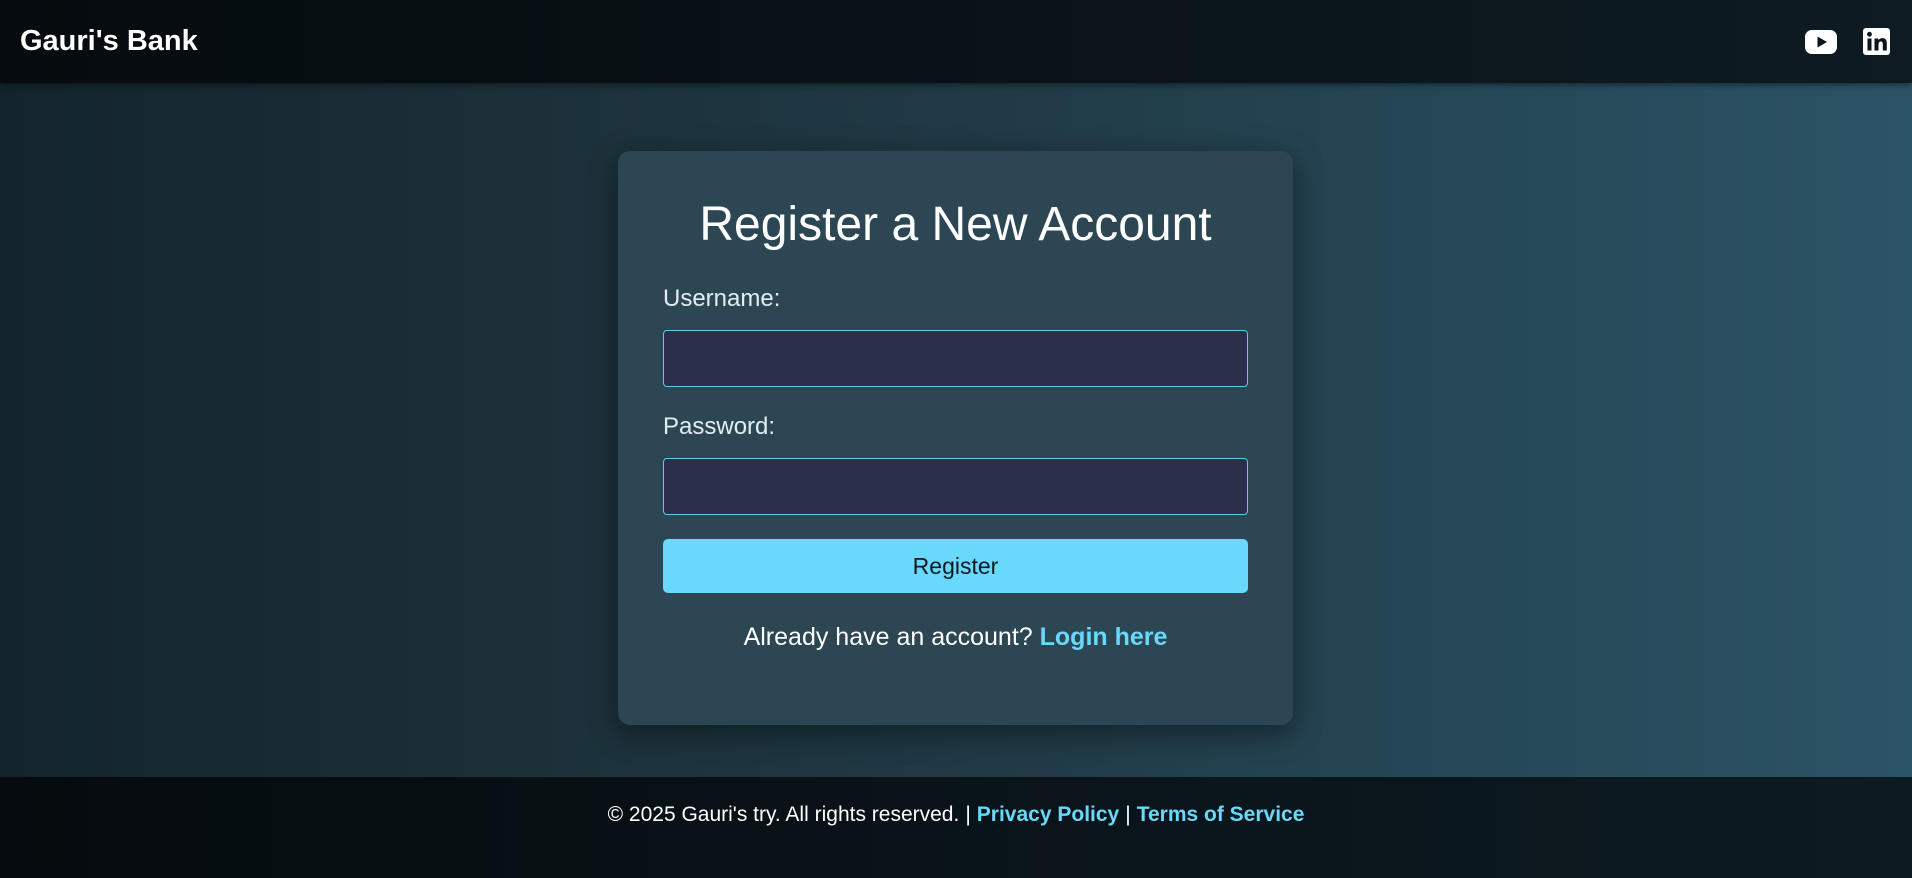 The image size is (1912, 878). What do you see at coordinates (783, 814) in the screenshot?
I see `copyright-text: © 2025 Gauri's try. All rights reserved.` at bounding box center [783, 814].